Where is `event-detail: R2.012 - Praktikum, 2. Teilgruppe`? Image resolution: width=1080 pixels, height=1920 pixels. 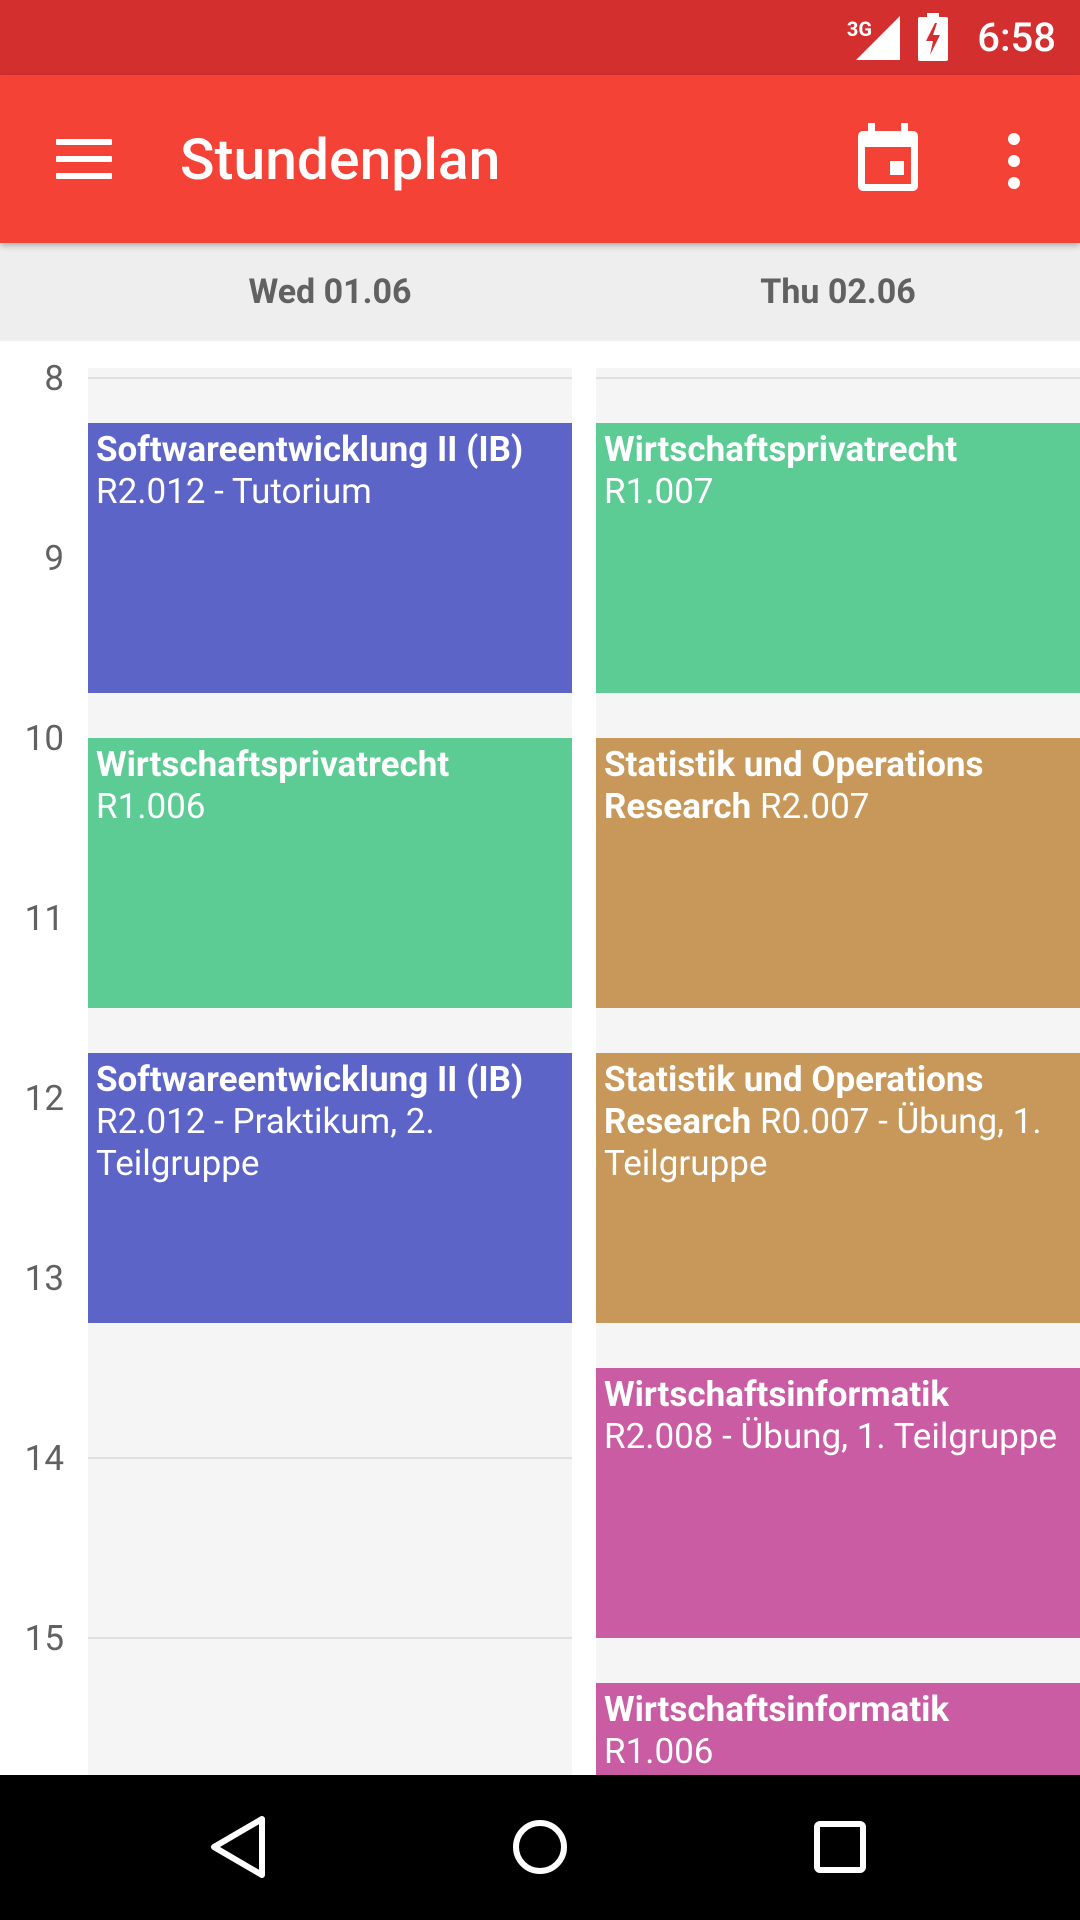
event-detail: R2.012 - Praktikum, 2. Teilgruppe is located at coordinates (265, 1142).